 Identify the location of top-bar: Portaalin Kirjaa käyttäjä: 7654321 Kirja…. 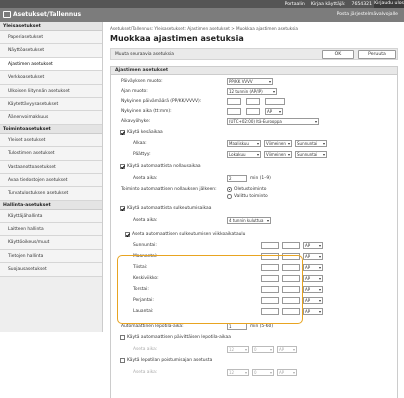
(202, 4).